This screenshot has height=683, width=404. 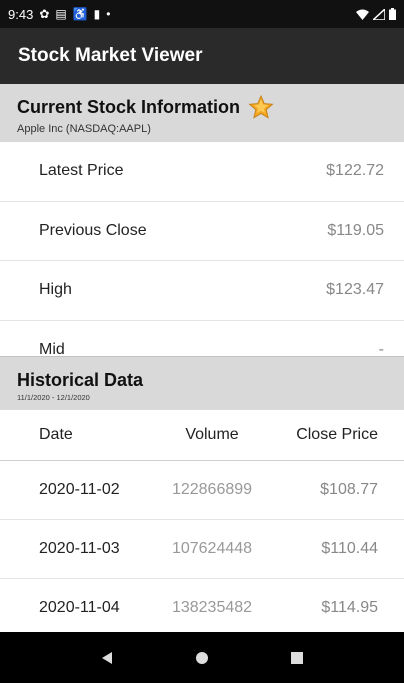 I want to click on table-row: 2020-11-02 122866899 $108.77, so click(x=202, y=490).